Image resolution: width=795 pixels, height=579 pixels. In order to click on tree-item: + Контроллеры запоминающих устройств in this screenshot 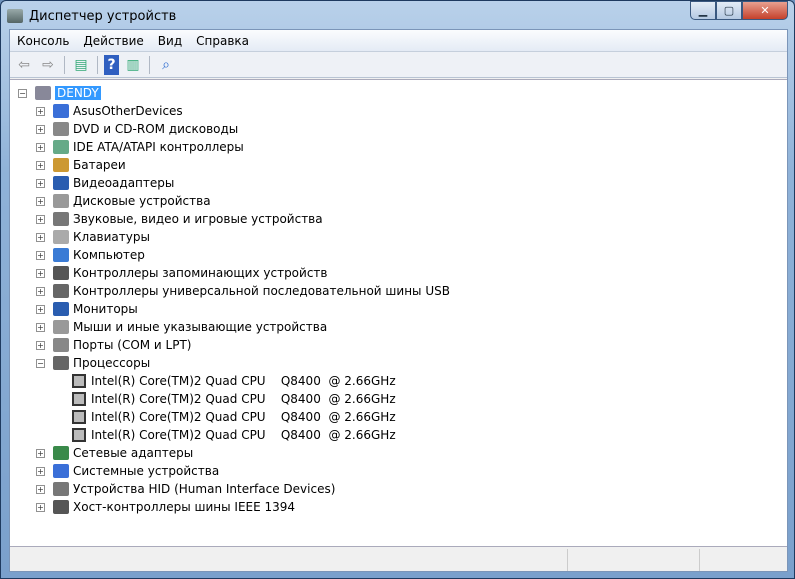, I will do `click(181, 273)`.